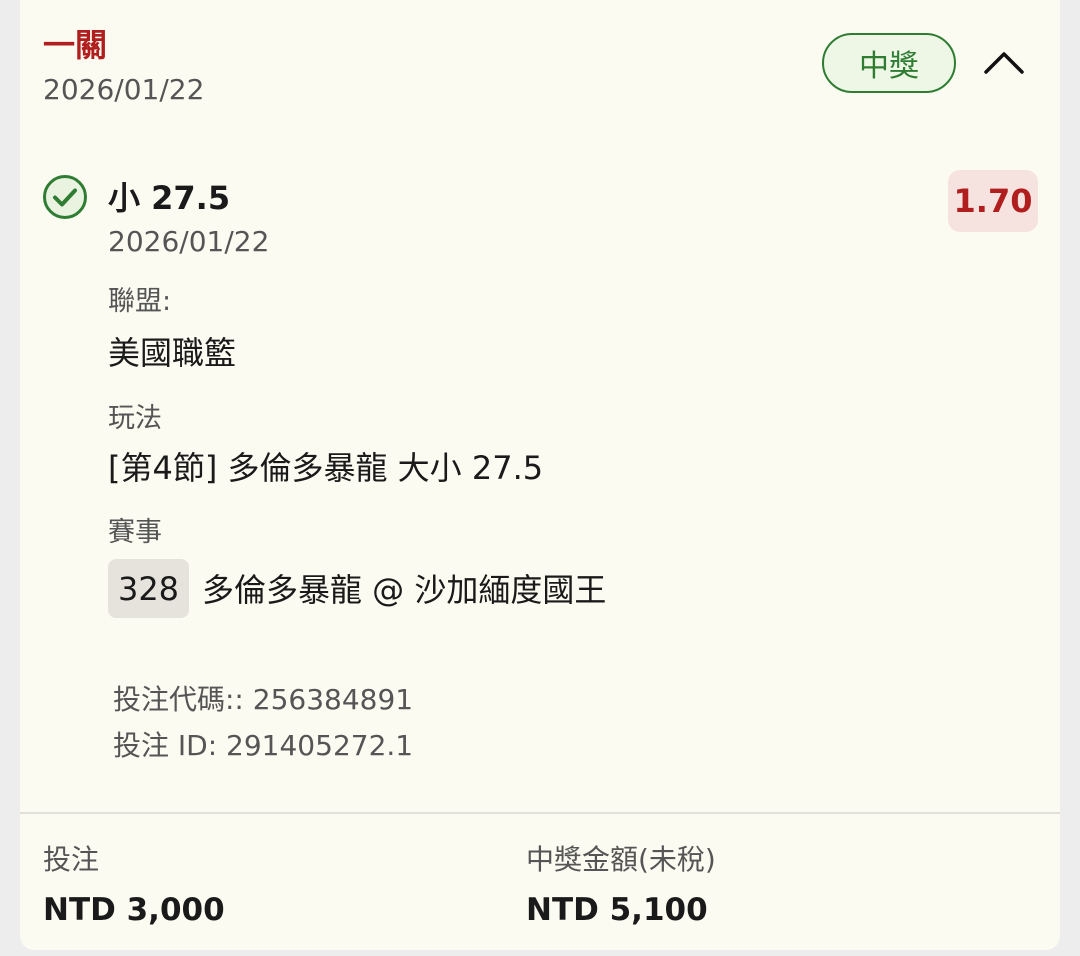 This screenshot has width=1080, height=956. Describe the element at coordinates (326, 468) in the screenshot. I see `market-value: [第4節] 多倫多暴龍 大小 27.5` at that location.